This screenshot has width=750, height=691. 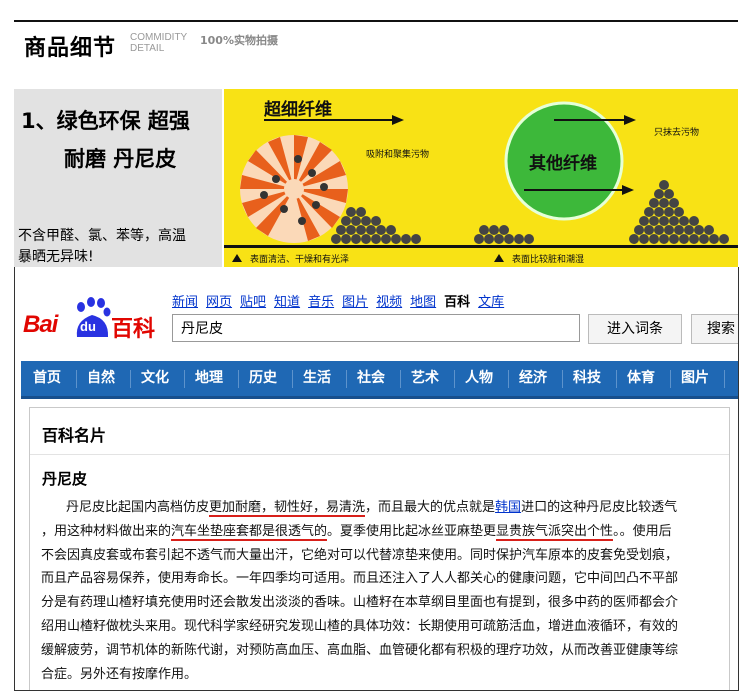 I want to click on category-culture: 文化, so click(x=155, y=378).